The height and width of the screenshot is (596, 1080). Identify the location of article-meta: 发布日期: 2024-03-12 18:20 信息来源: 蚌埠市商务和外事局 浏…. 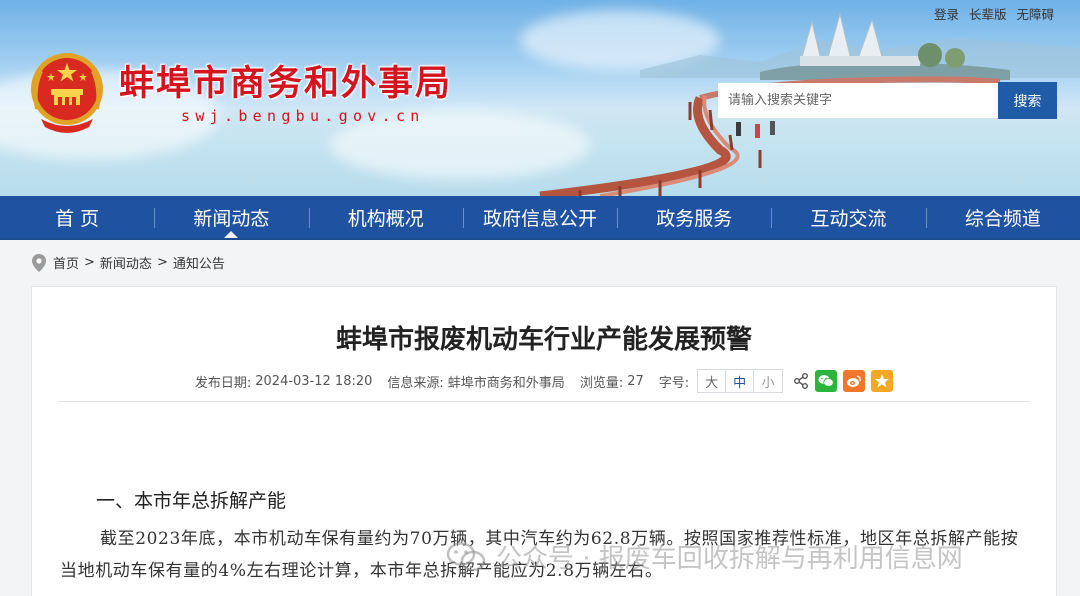
(544, 381).